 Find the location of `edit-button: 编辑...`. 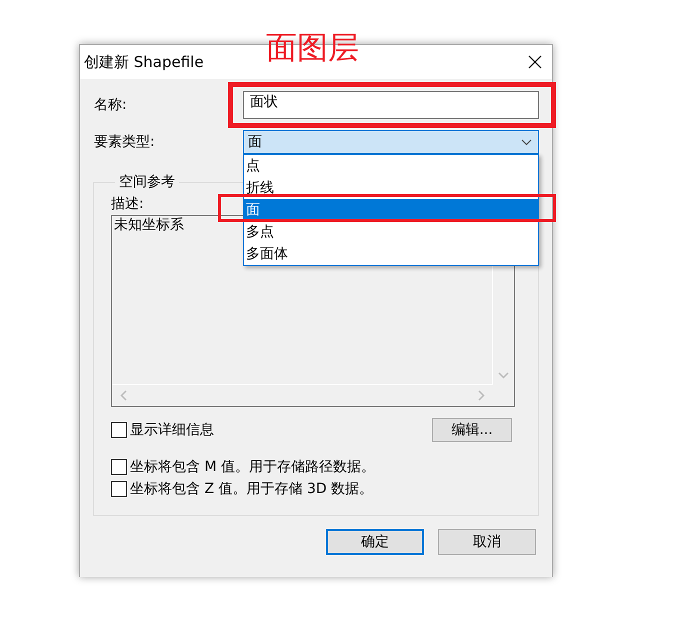

edit-button: 编辑... is located at coordinates (472, 430).